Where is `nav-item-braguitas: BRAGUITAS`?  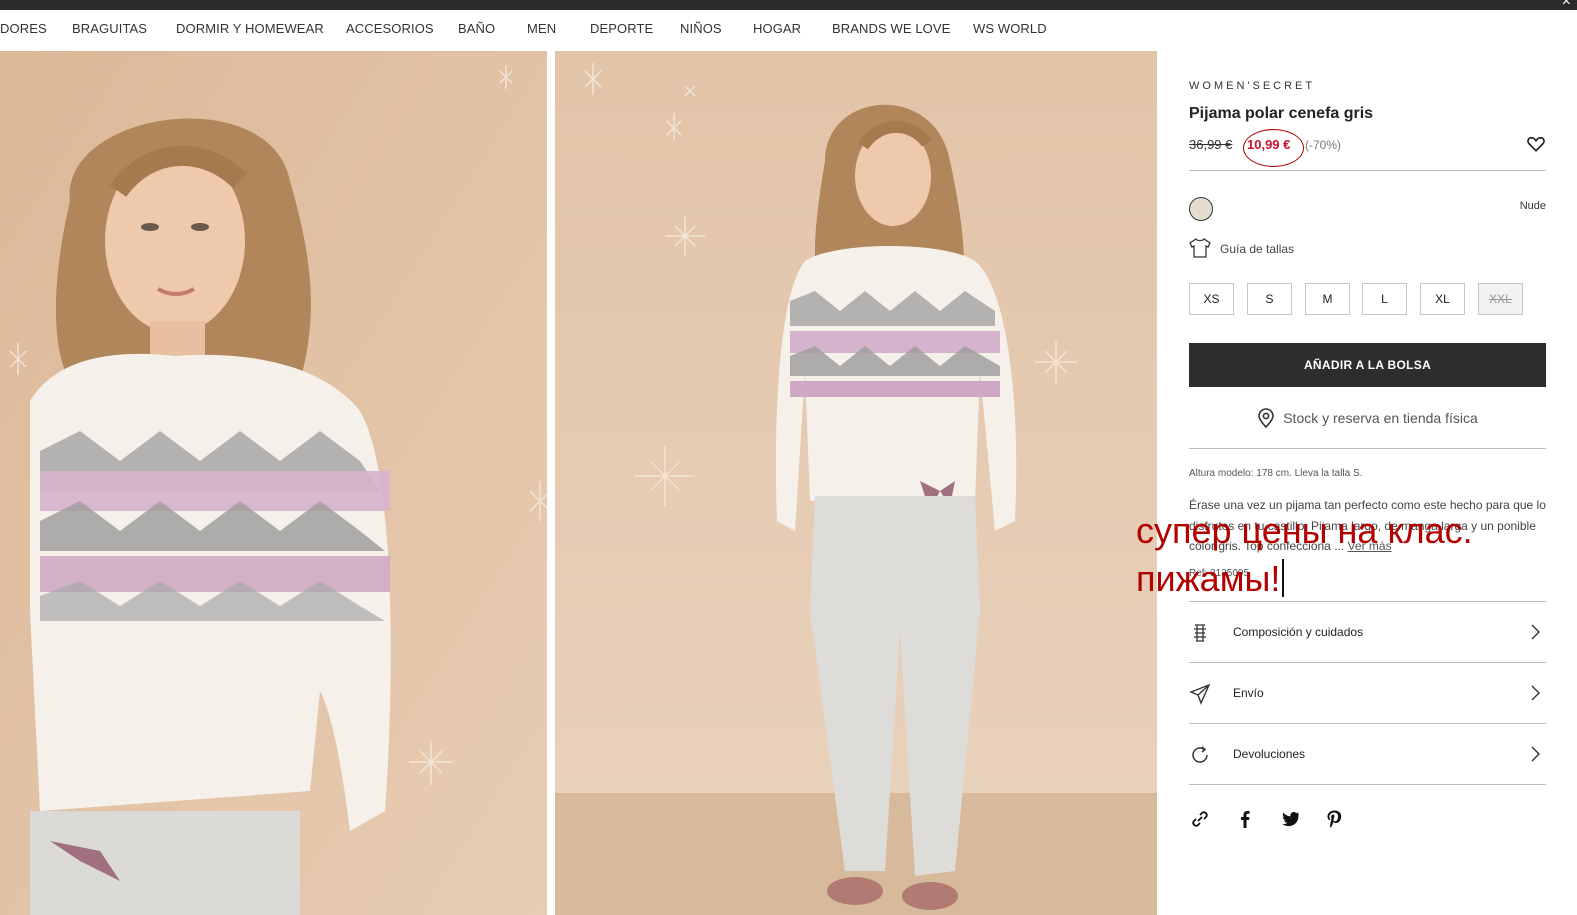
nav-item-braguitas: BRAGUITAS is located at coordinates (109, 28).